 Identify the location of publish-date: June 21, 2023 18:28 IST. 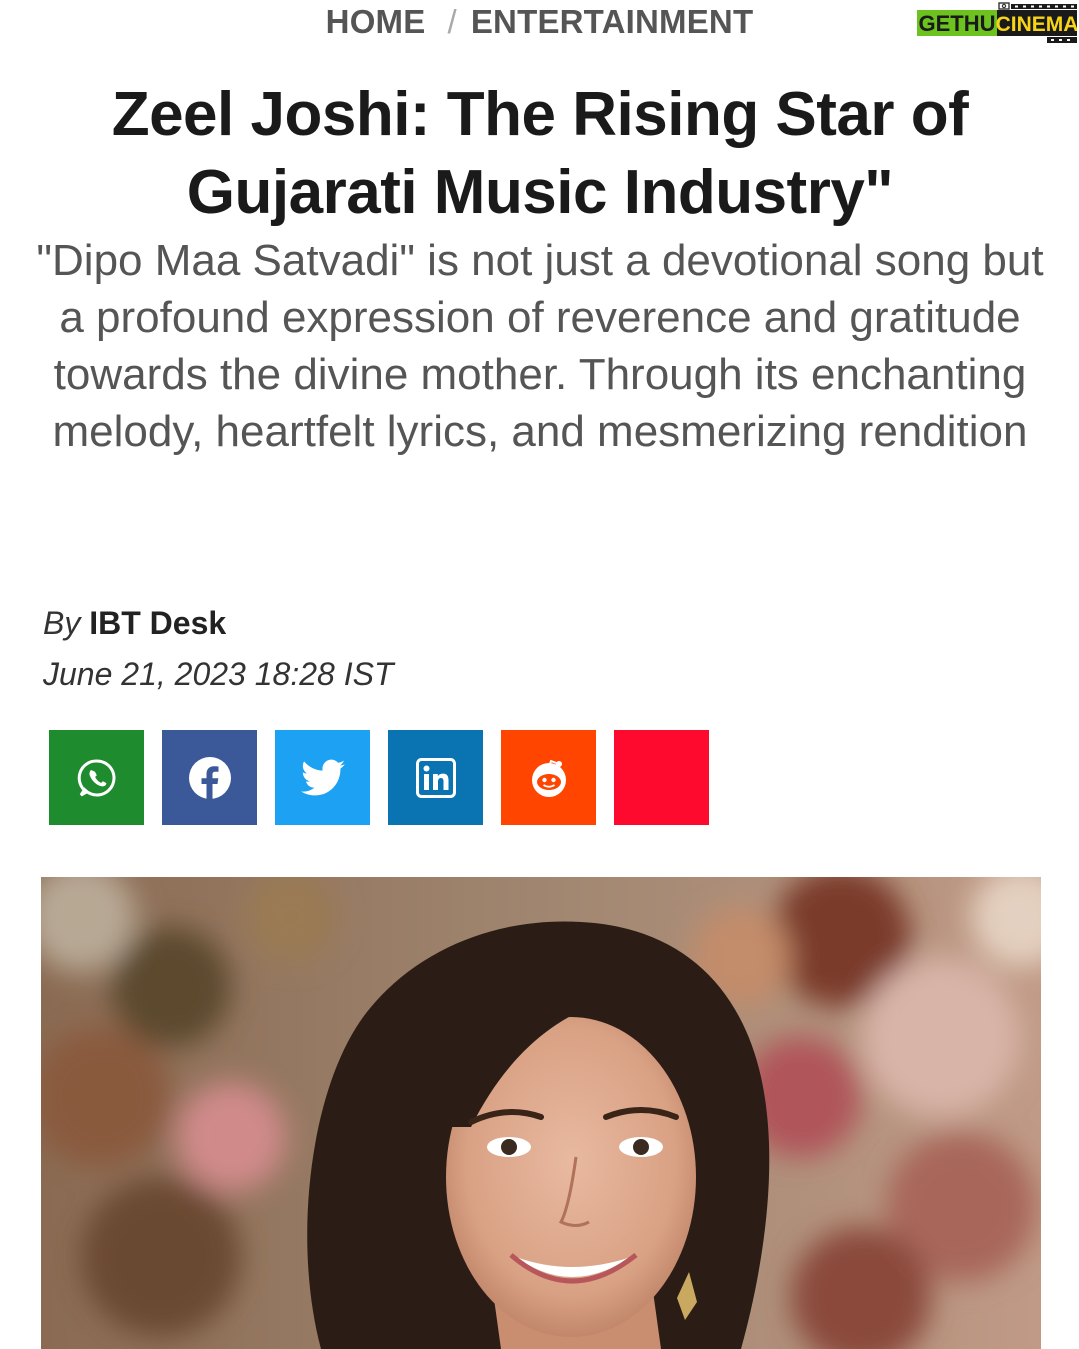
(218, 674).